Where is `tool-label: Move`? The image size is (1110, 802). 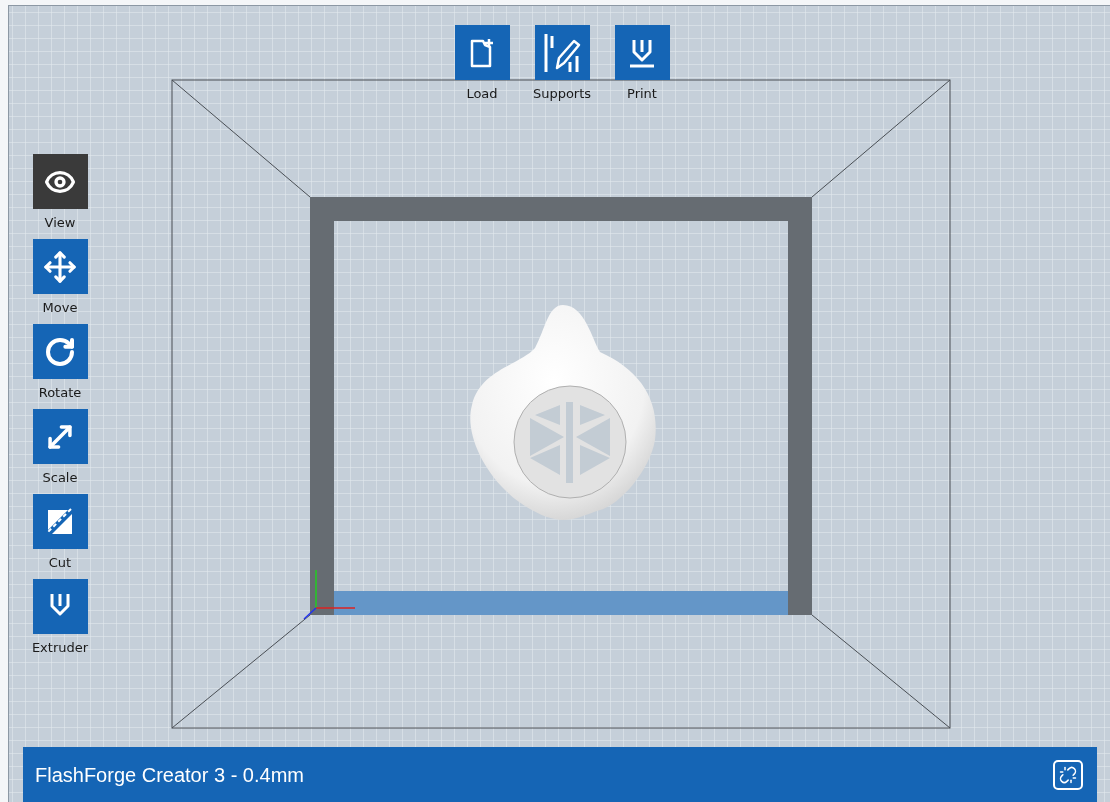
tool-label: Move is located at coordinates (60, 308).